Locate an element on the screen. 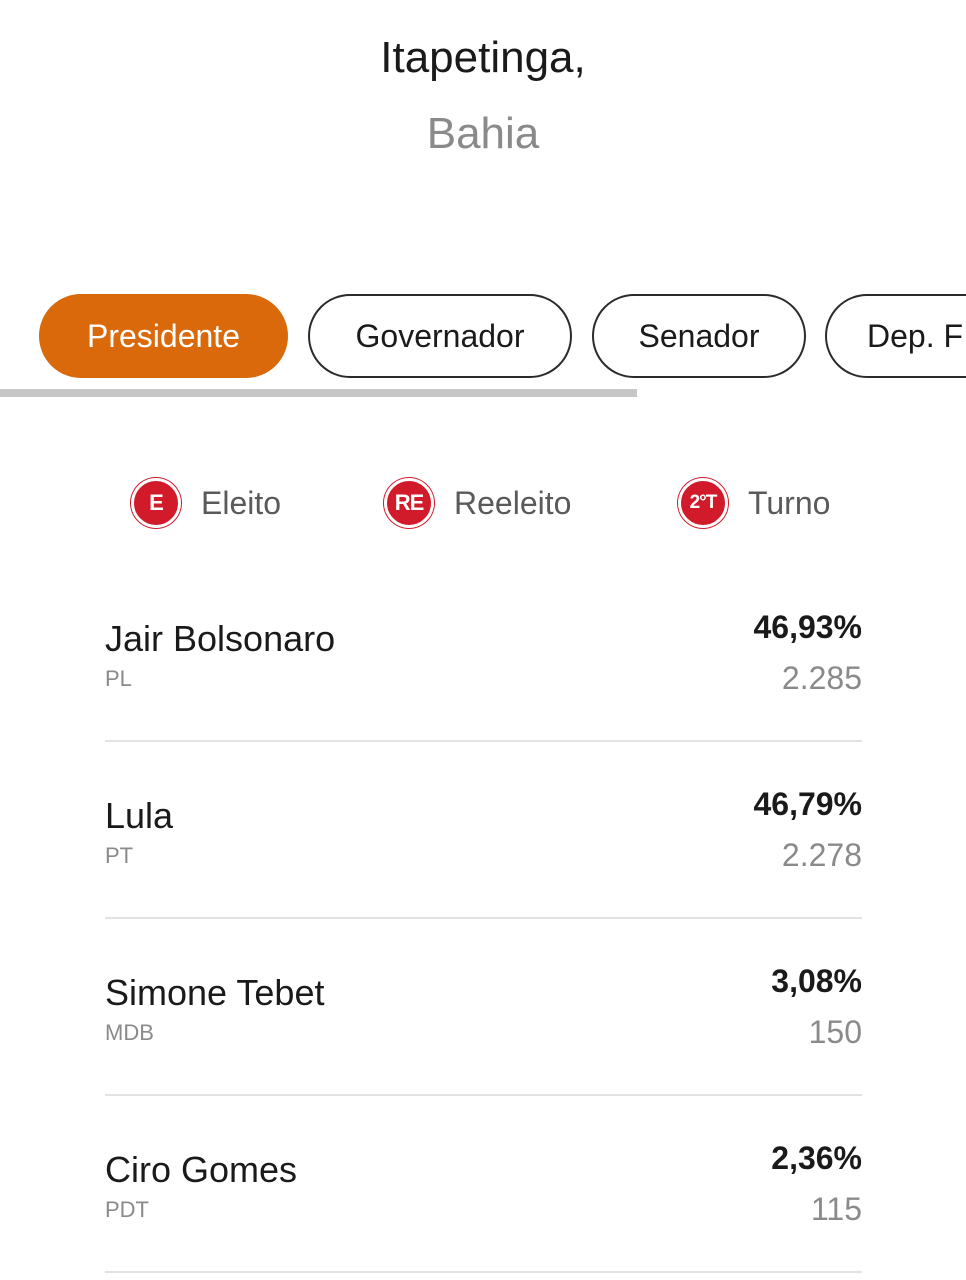  candidate-party: PDT is located at coordinates (127, 1209).